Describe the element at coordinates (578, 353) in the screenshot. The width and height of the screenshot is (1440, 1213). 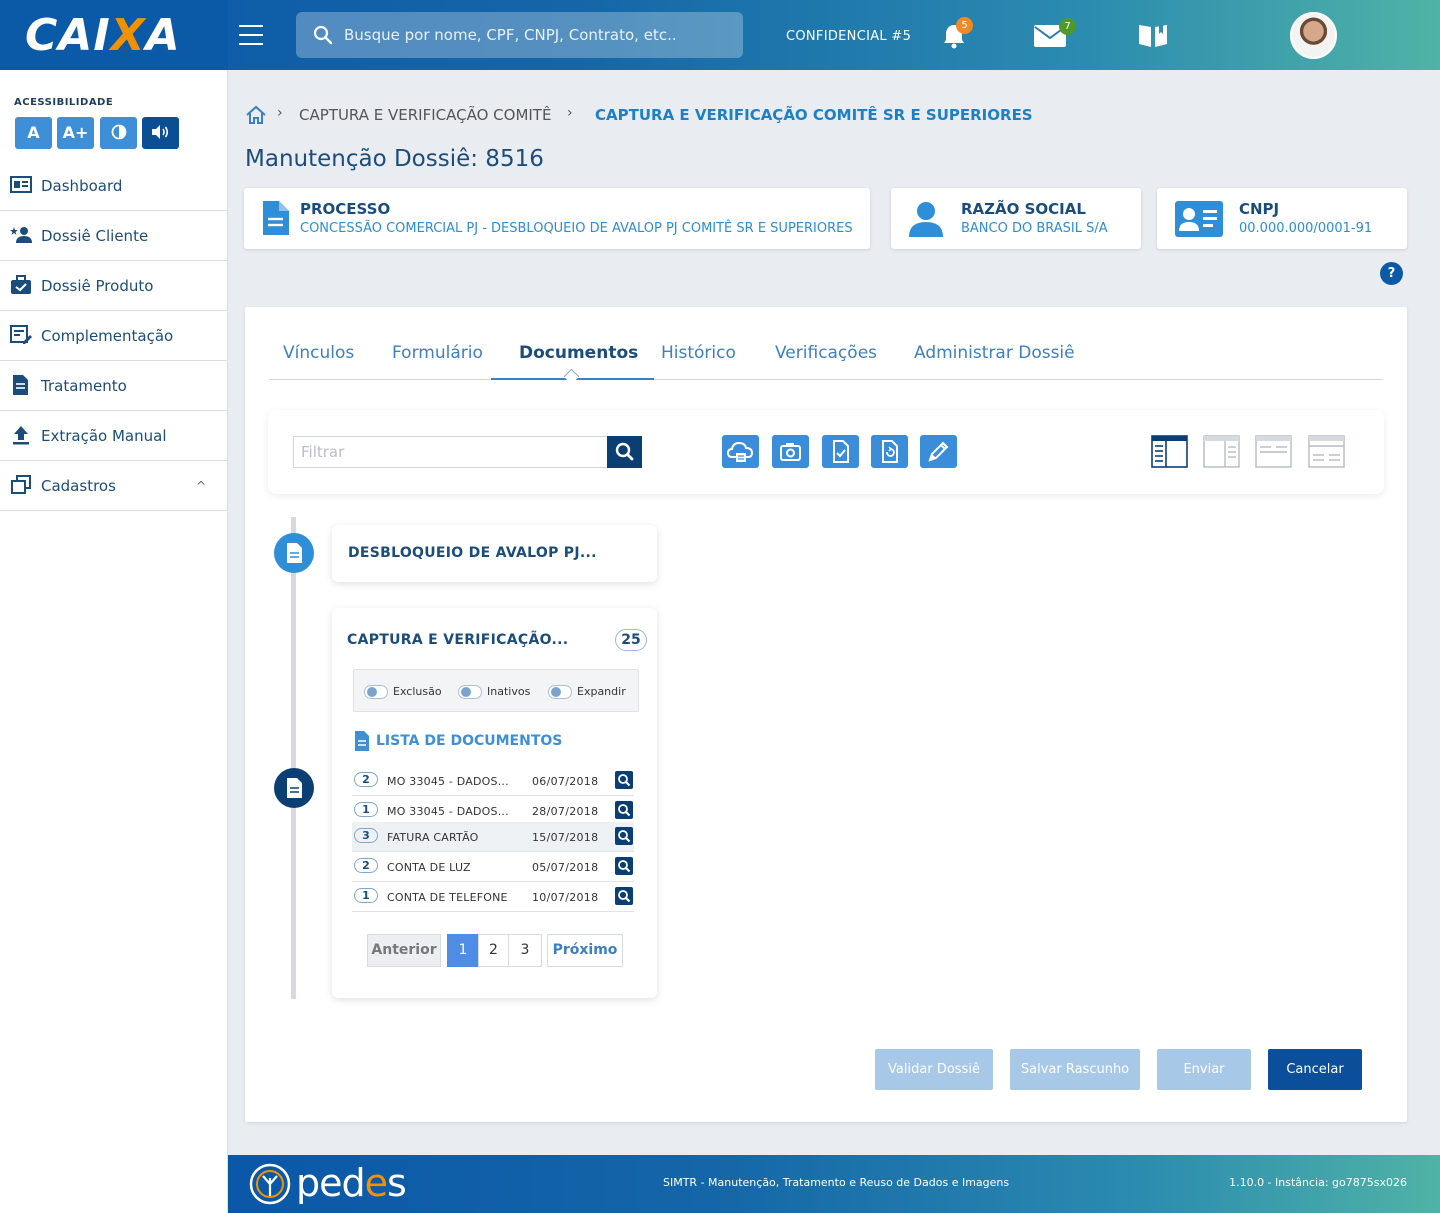
I see `tab-documentos: Documentos` at that location.